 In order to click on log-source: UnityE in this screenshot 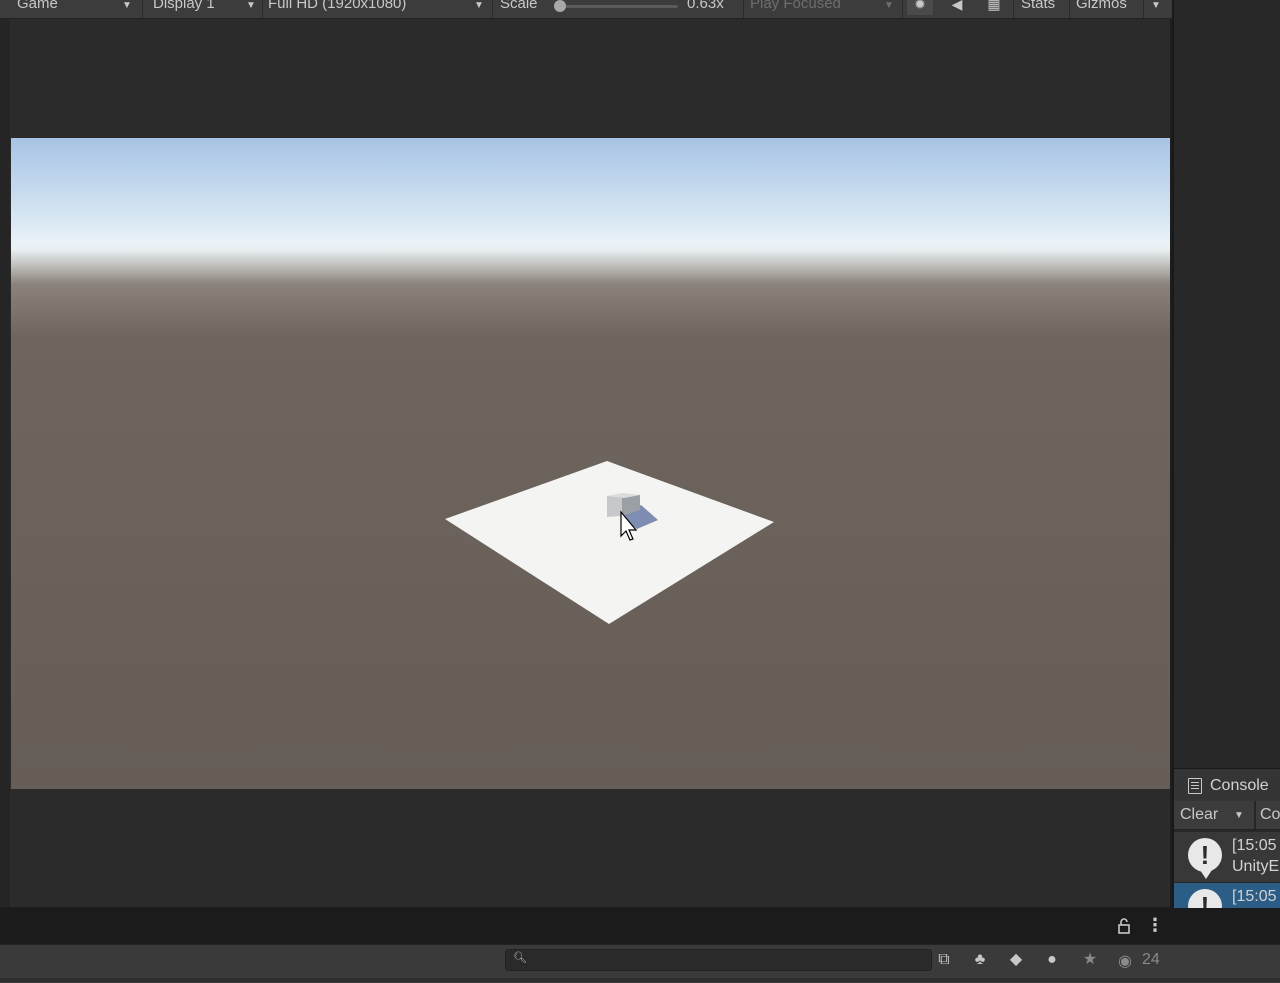, I will do `click(1256, 866)`.